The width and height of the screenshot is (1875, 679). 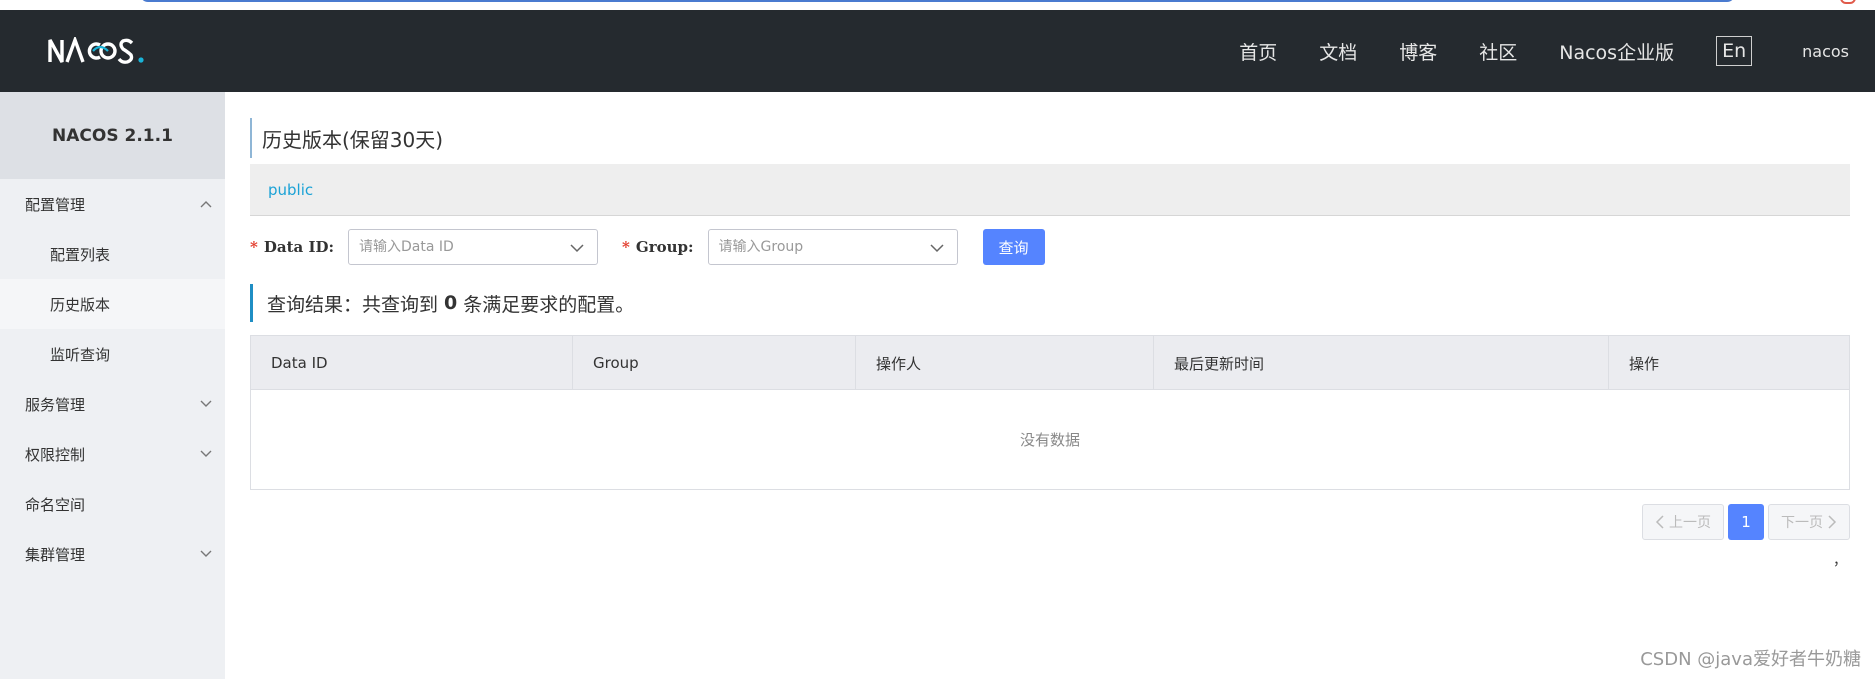 What do you see at coordinates (459, 247) in the screenshot?
I see `data-id-input` at bounding box center [459, 247].